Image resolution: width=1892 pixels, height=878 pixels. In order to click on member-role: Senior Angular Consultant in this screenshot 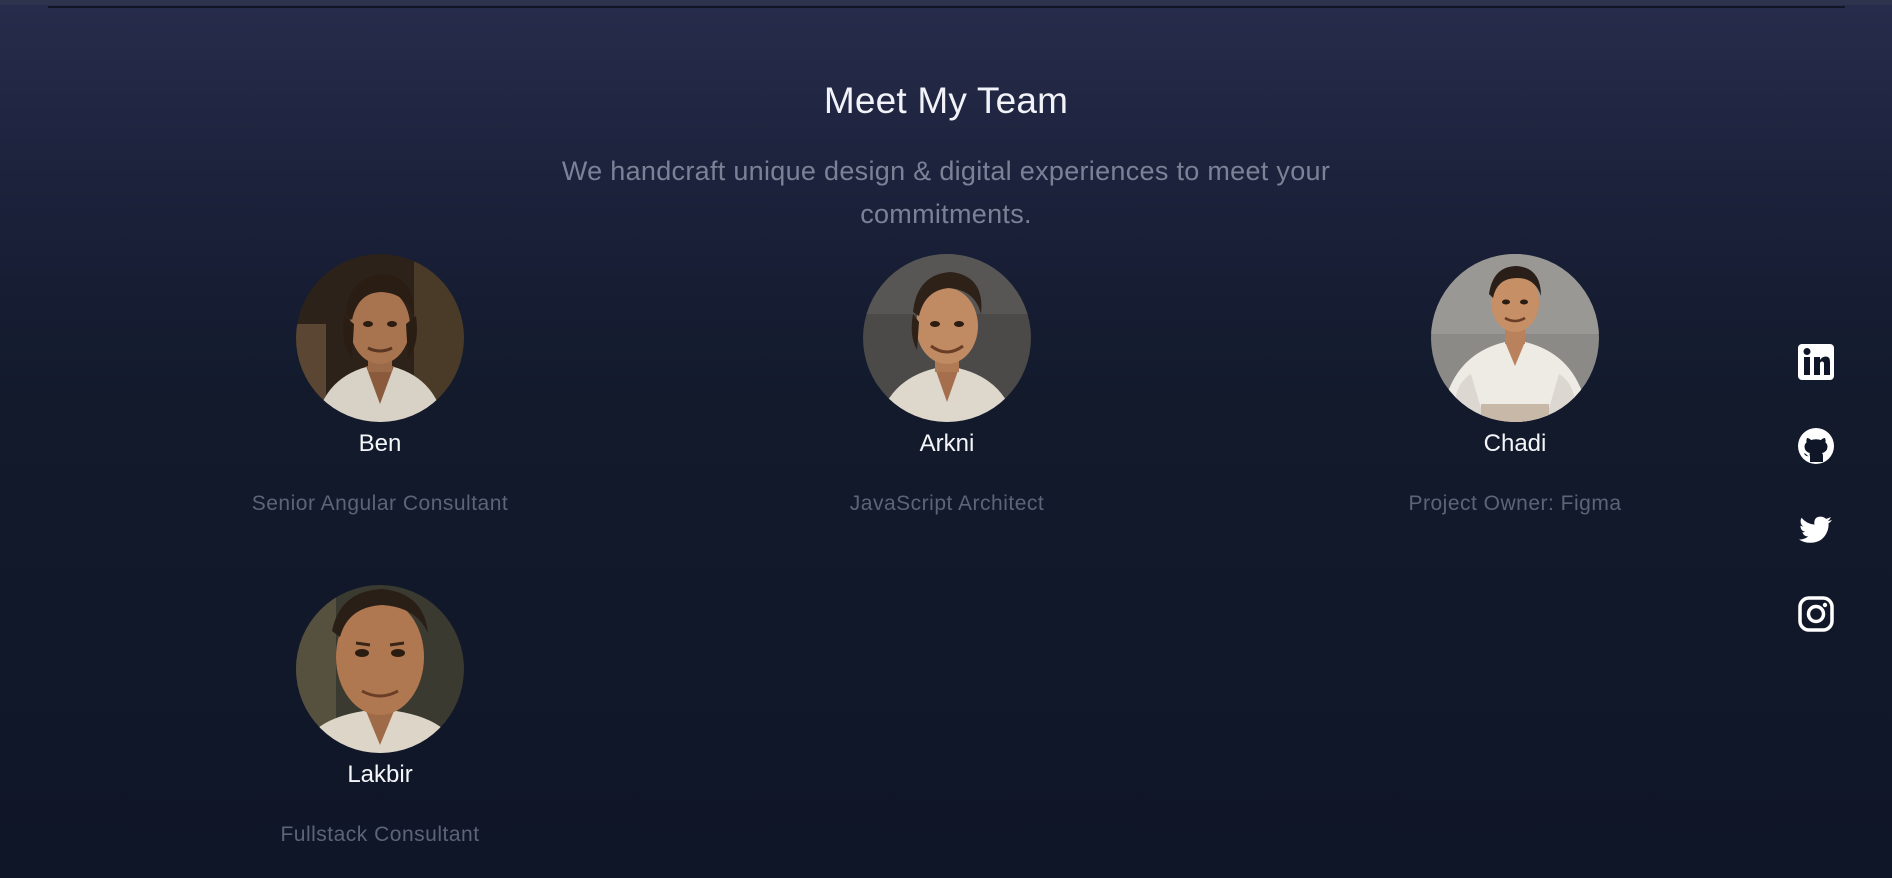, I will do `click(380, 503)`.